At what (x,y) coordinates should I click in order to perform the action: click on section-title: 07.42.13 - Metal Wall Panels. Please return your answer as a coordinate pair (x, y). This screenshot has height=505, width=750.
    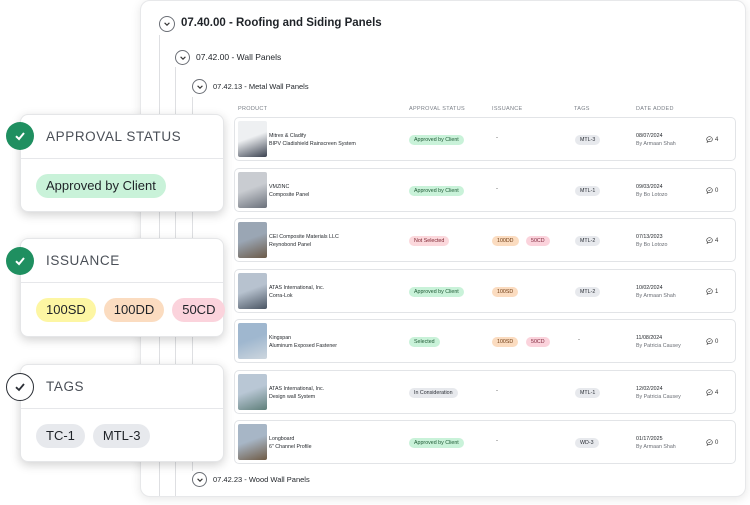
    Looking at the image, I should click on (261, 86).